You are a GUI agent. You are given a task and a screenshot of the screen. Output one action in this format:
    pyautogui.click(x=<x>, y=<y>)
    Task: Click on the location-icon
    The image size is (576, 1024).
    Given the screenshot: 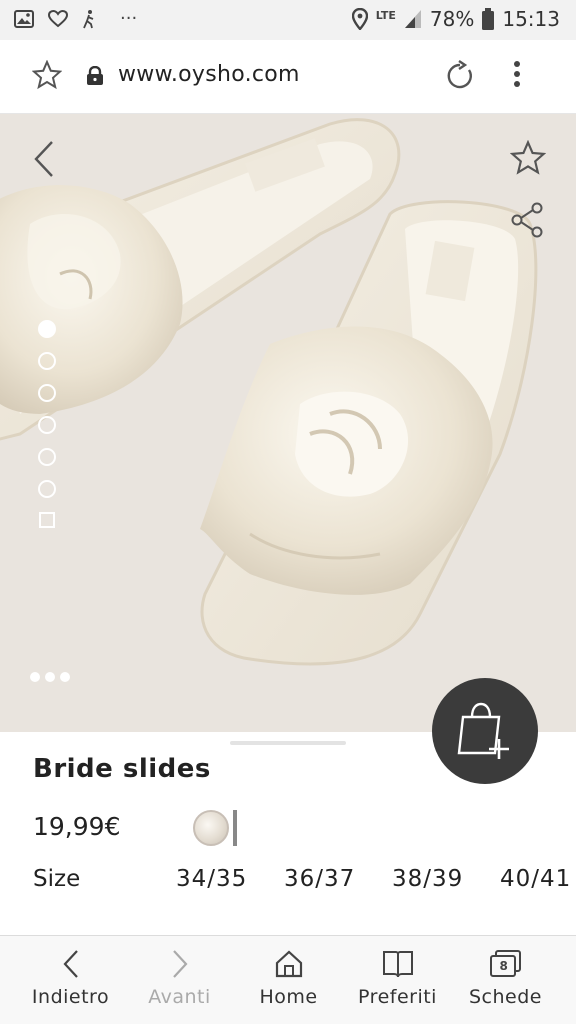 What is the action you would take?
    pyautogui.click(x=359, y=19)
    